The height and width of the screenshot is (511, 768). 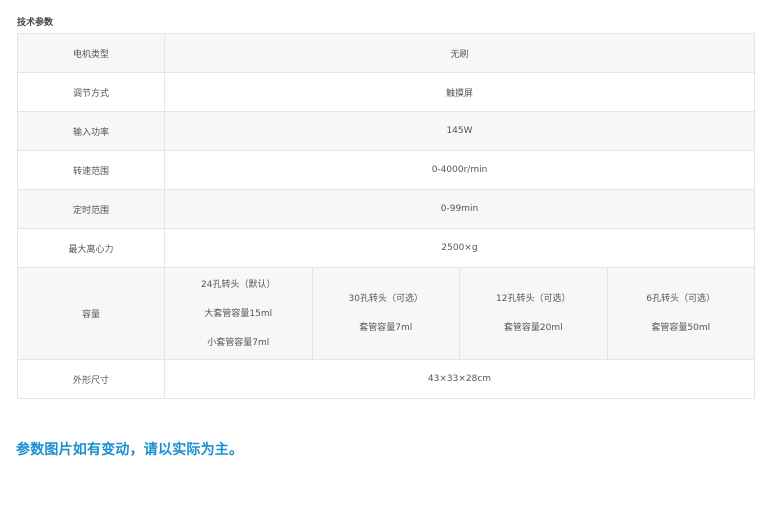 What do you see at coordinates (533, 313) in the screenshot?
I see `rotor-cell: 12孔转头（可选） 套管容量20ml` at bounding box center [533, 313].